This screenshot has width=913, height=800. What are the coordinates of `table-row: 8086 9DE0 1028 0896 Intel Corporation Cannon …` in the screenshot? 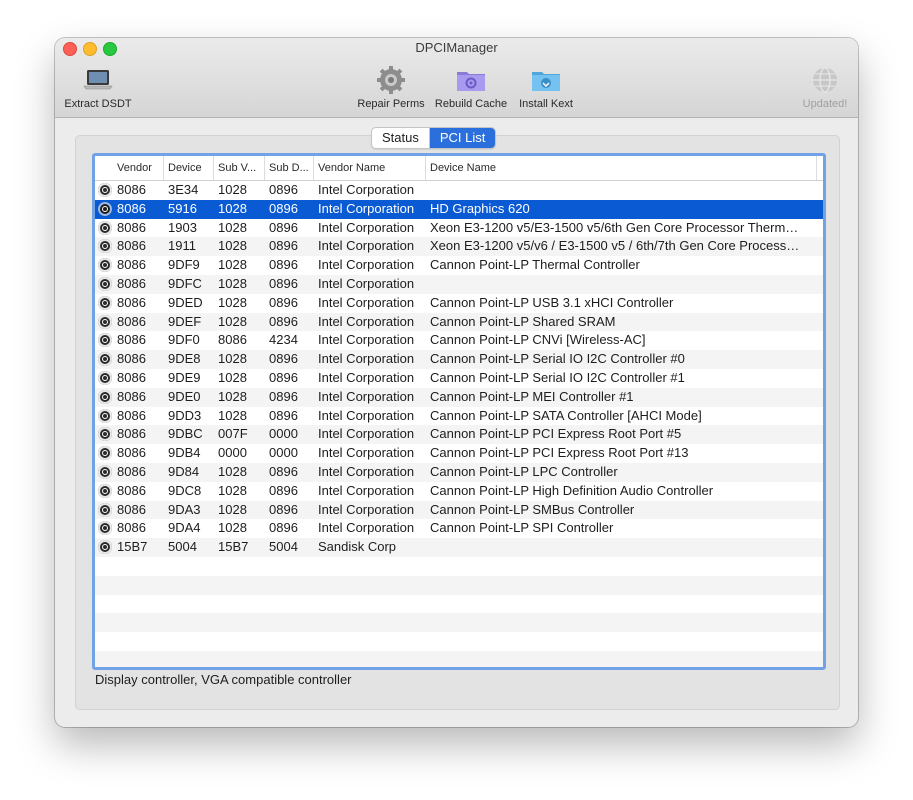 It's located at (459, 397).